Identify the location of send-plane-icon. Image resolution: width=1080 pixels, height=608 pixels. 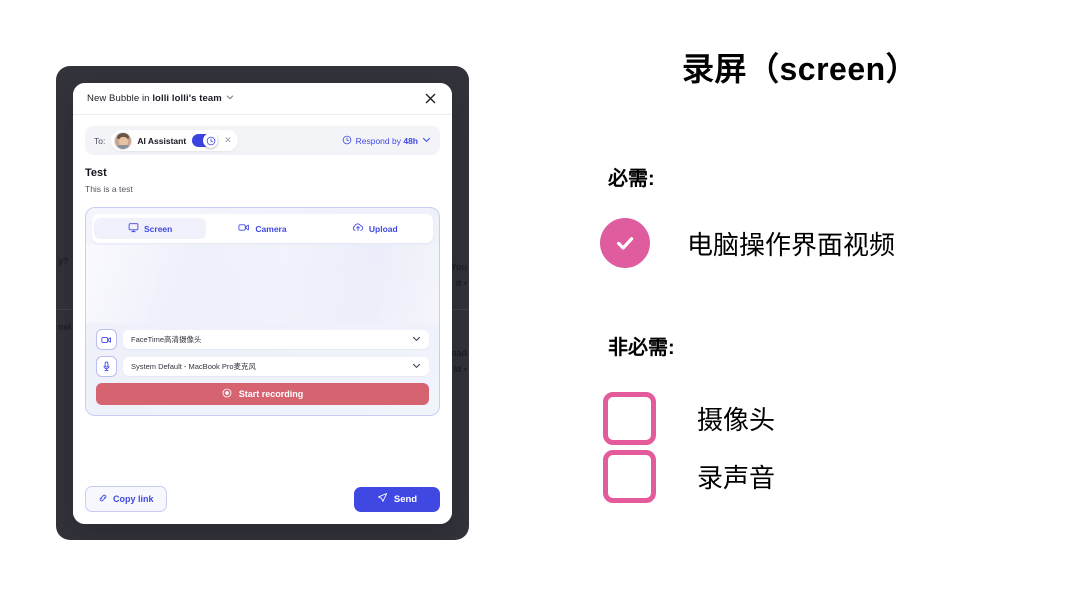
(382, 499).